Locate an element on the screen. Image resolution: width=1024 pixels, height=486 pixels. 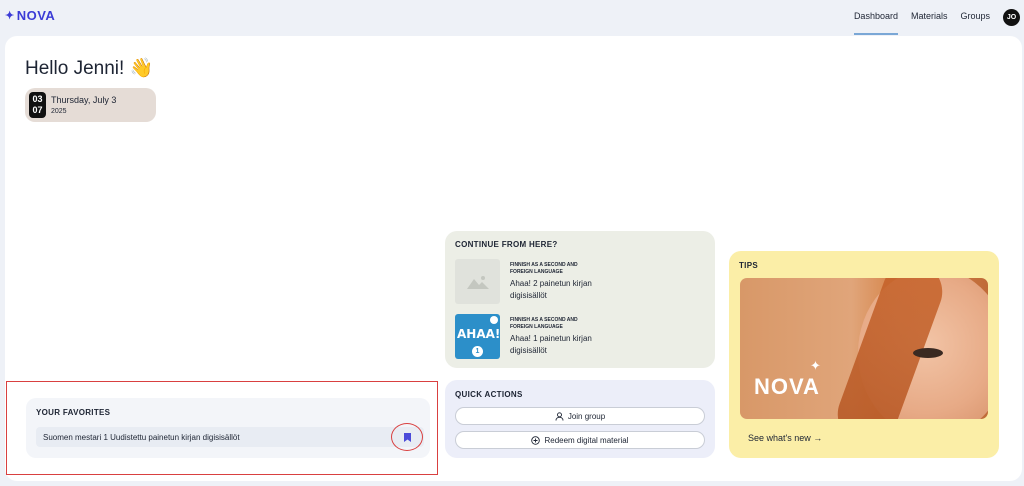
nav-dashboard: Dashboard is located at coordinates (875, 17).